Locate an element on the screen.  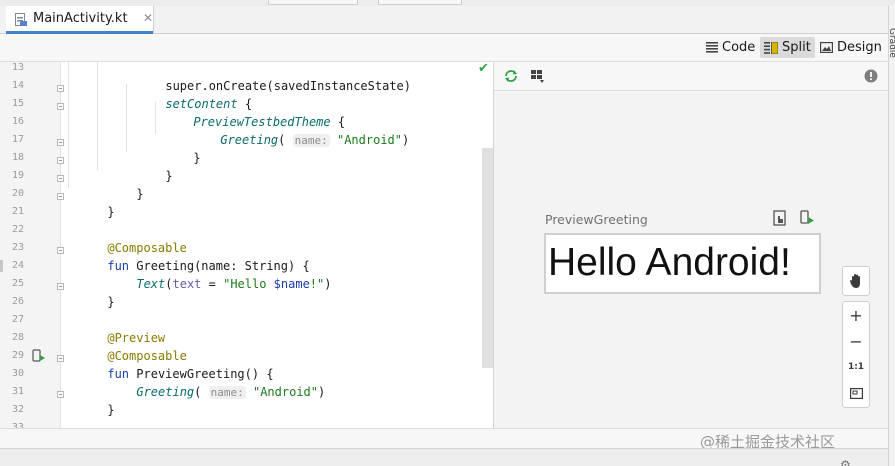
preview-render-card: Hello Android! is located at coordinates (682, 263).